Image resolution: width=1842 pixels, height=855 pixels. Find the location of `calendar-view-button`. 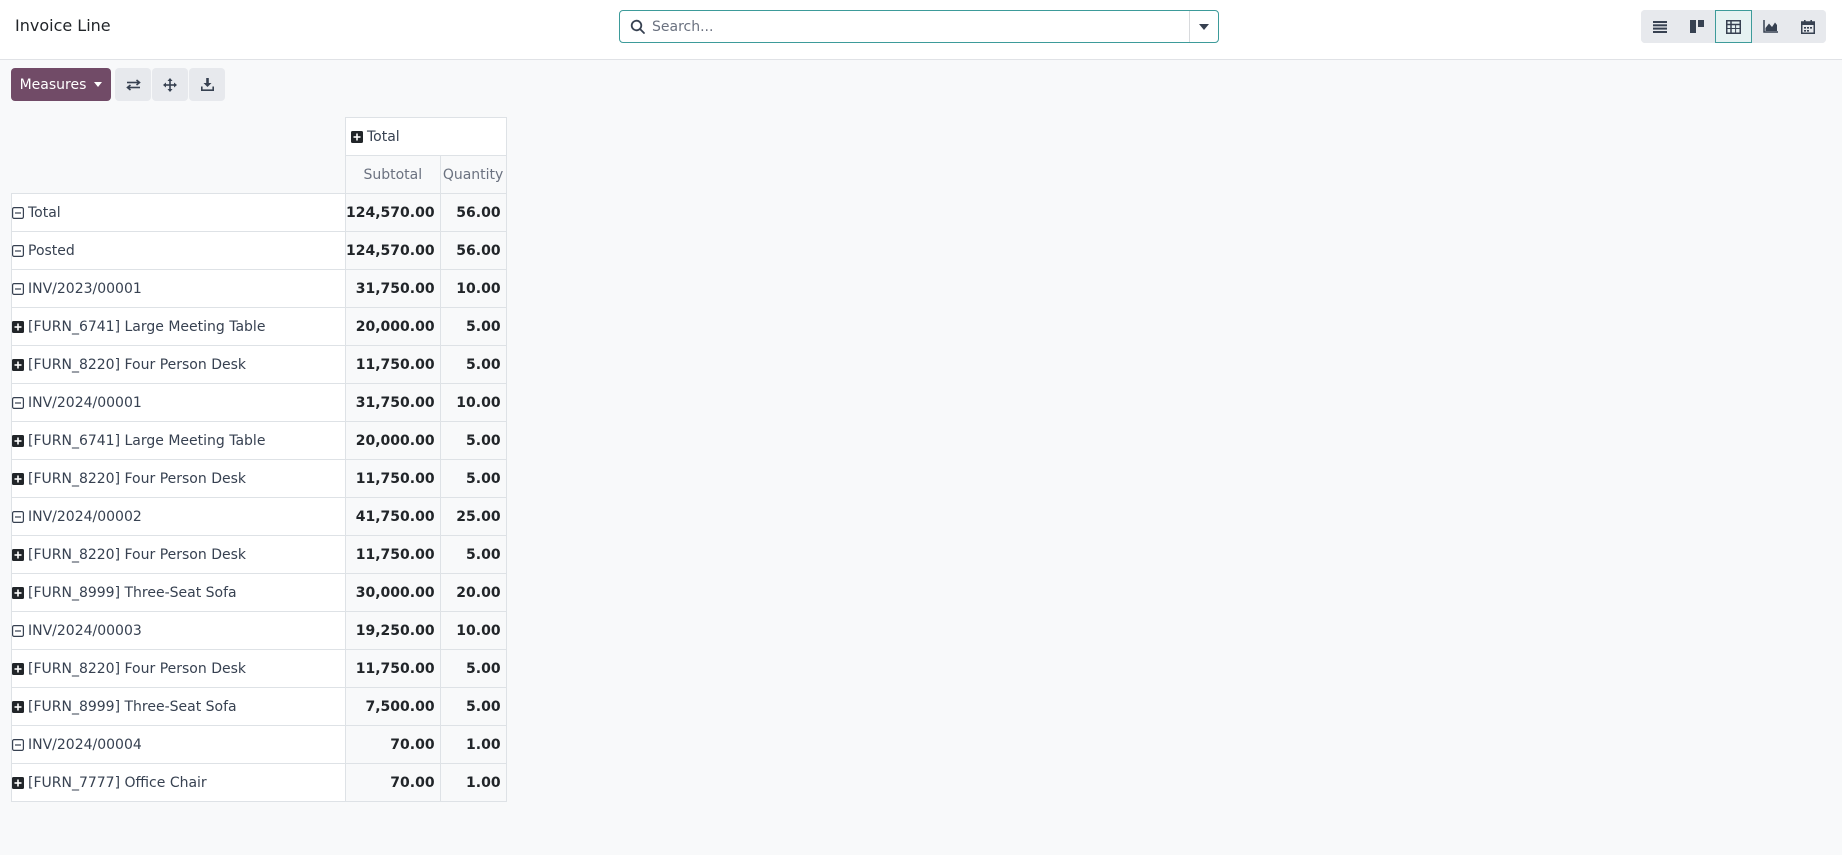

calendar-view-button is located at coordinates (1807, 26).